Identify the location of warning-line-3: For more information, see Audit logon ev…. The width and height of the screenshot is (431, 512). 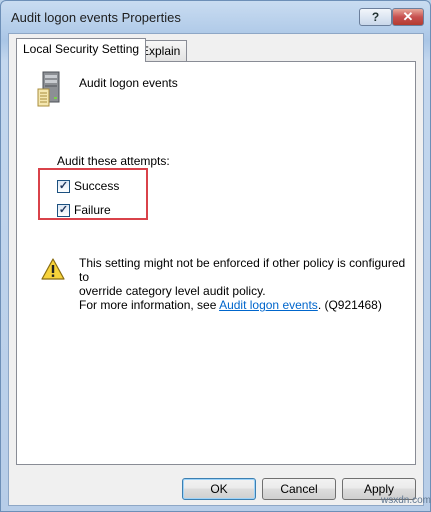
(247, 305).